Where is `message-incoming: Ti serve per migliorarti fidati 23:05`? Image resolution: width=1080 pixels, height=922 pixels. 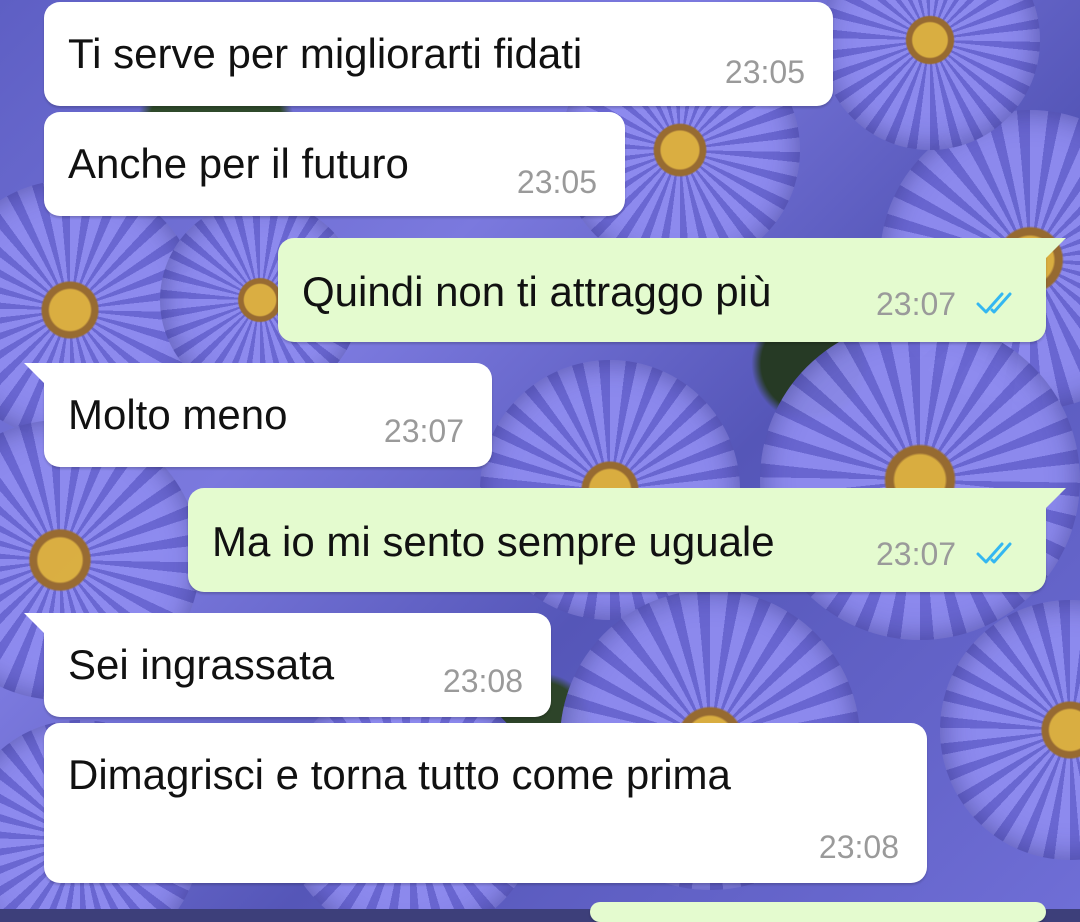
message-incoming: Ti serve per migliorarti fidati 23:05 is located at coordinates (438, 54).